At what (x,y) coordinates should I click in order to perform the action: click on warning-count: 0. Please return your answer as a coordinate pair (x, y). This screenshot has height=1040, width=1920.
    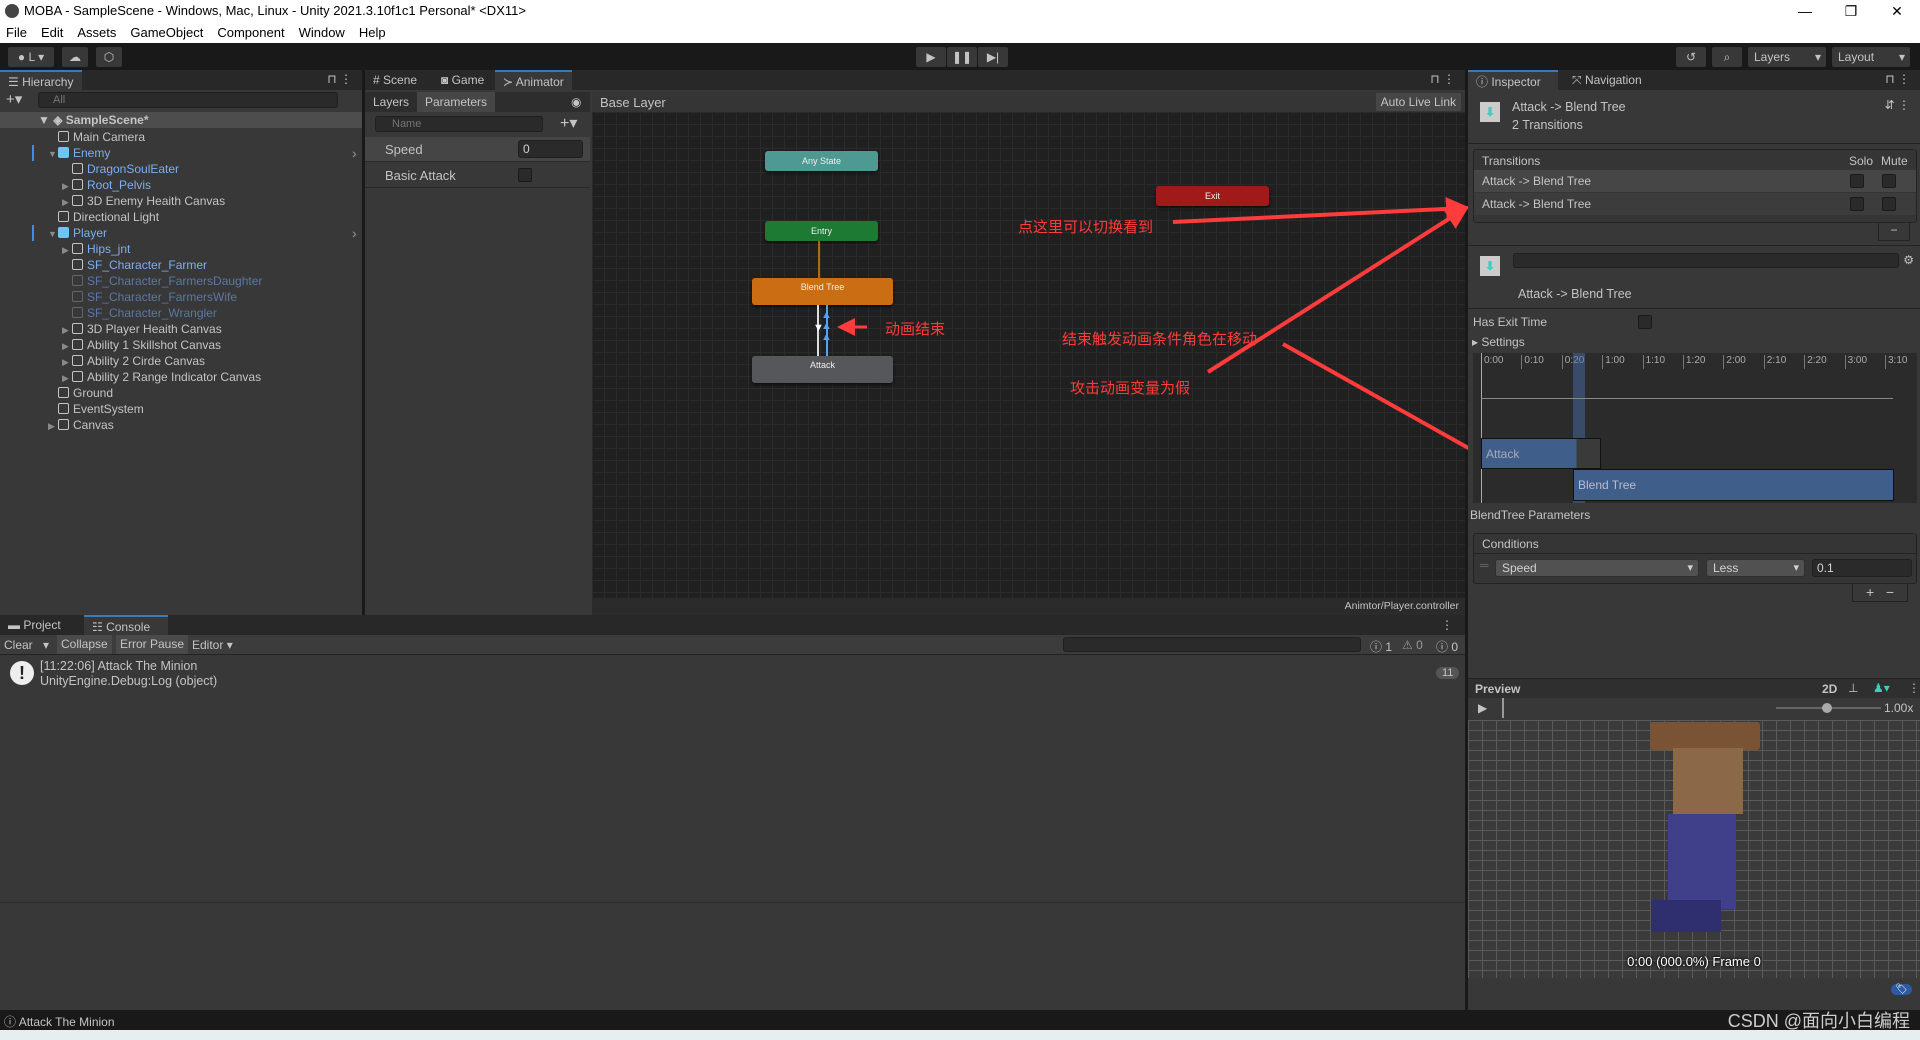
    Looking at the image, I should click on (1419, 645).